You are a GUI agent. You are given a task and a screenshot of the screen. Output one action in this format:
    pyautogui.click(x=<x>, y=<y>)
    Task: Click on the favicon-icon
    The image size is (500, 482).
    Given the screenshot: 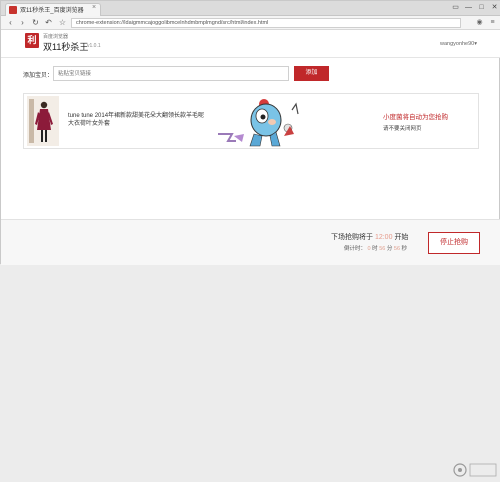 What is the action you would take?
    pyautogui.click(x=13, y=10)
    